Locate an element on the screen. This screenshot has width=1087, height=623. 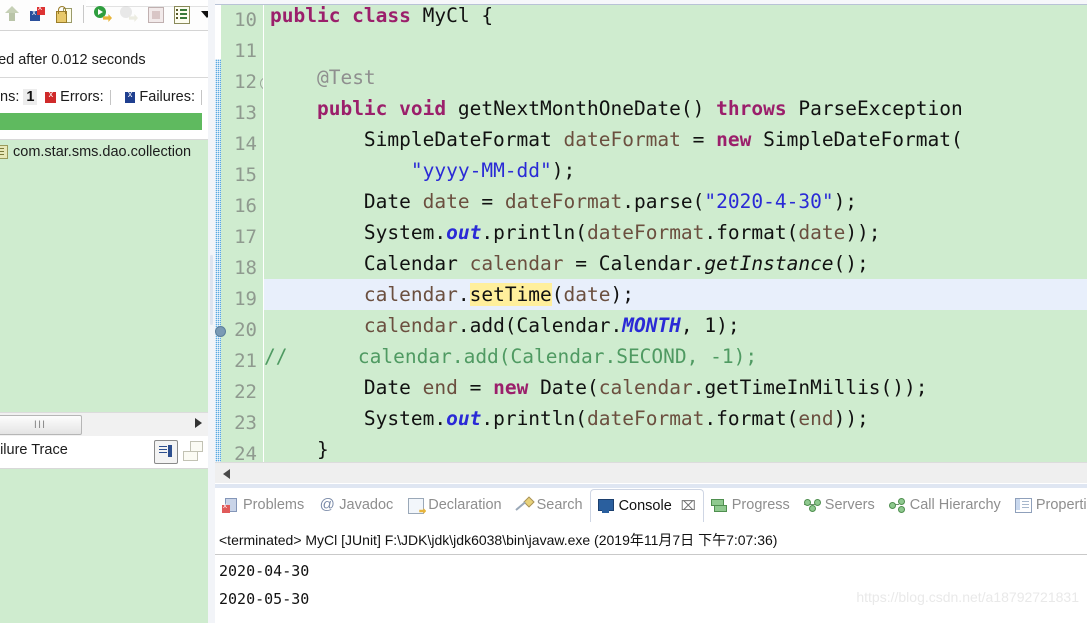
maximize-icon is located at coordinates (193, 451).